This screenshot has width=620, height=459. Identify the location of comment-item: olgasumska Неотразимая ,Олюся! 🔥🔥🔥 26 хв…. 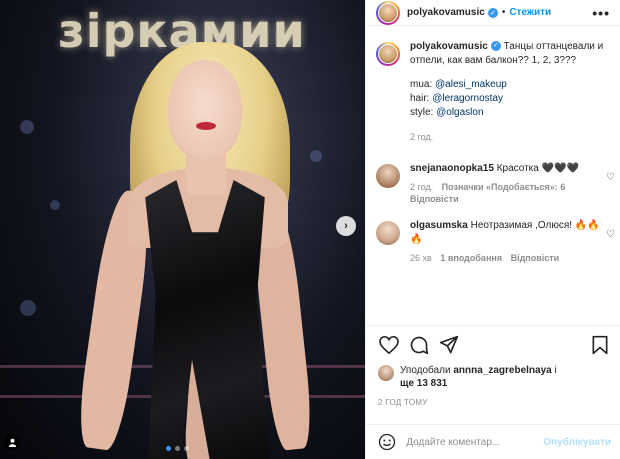
(493, 241).